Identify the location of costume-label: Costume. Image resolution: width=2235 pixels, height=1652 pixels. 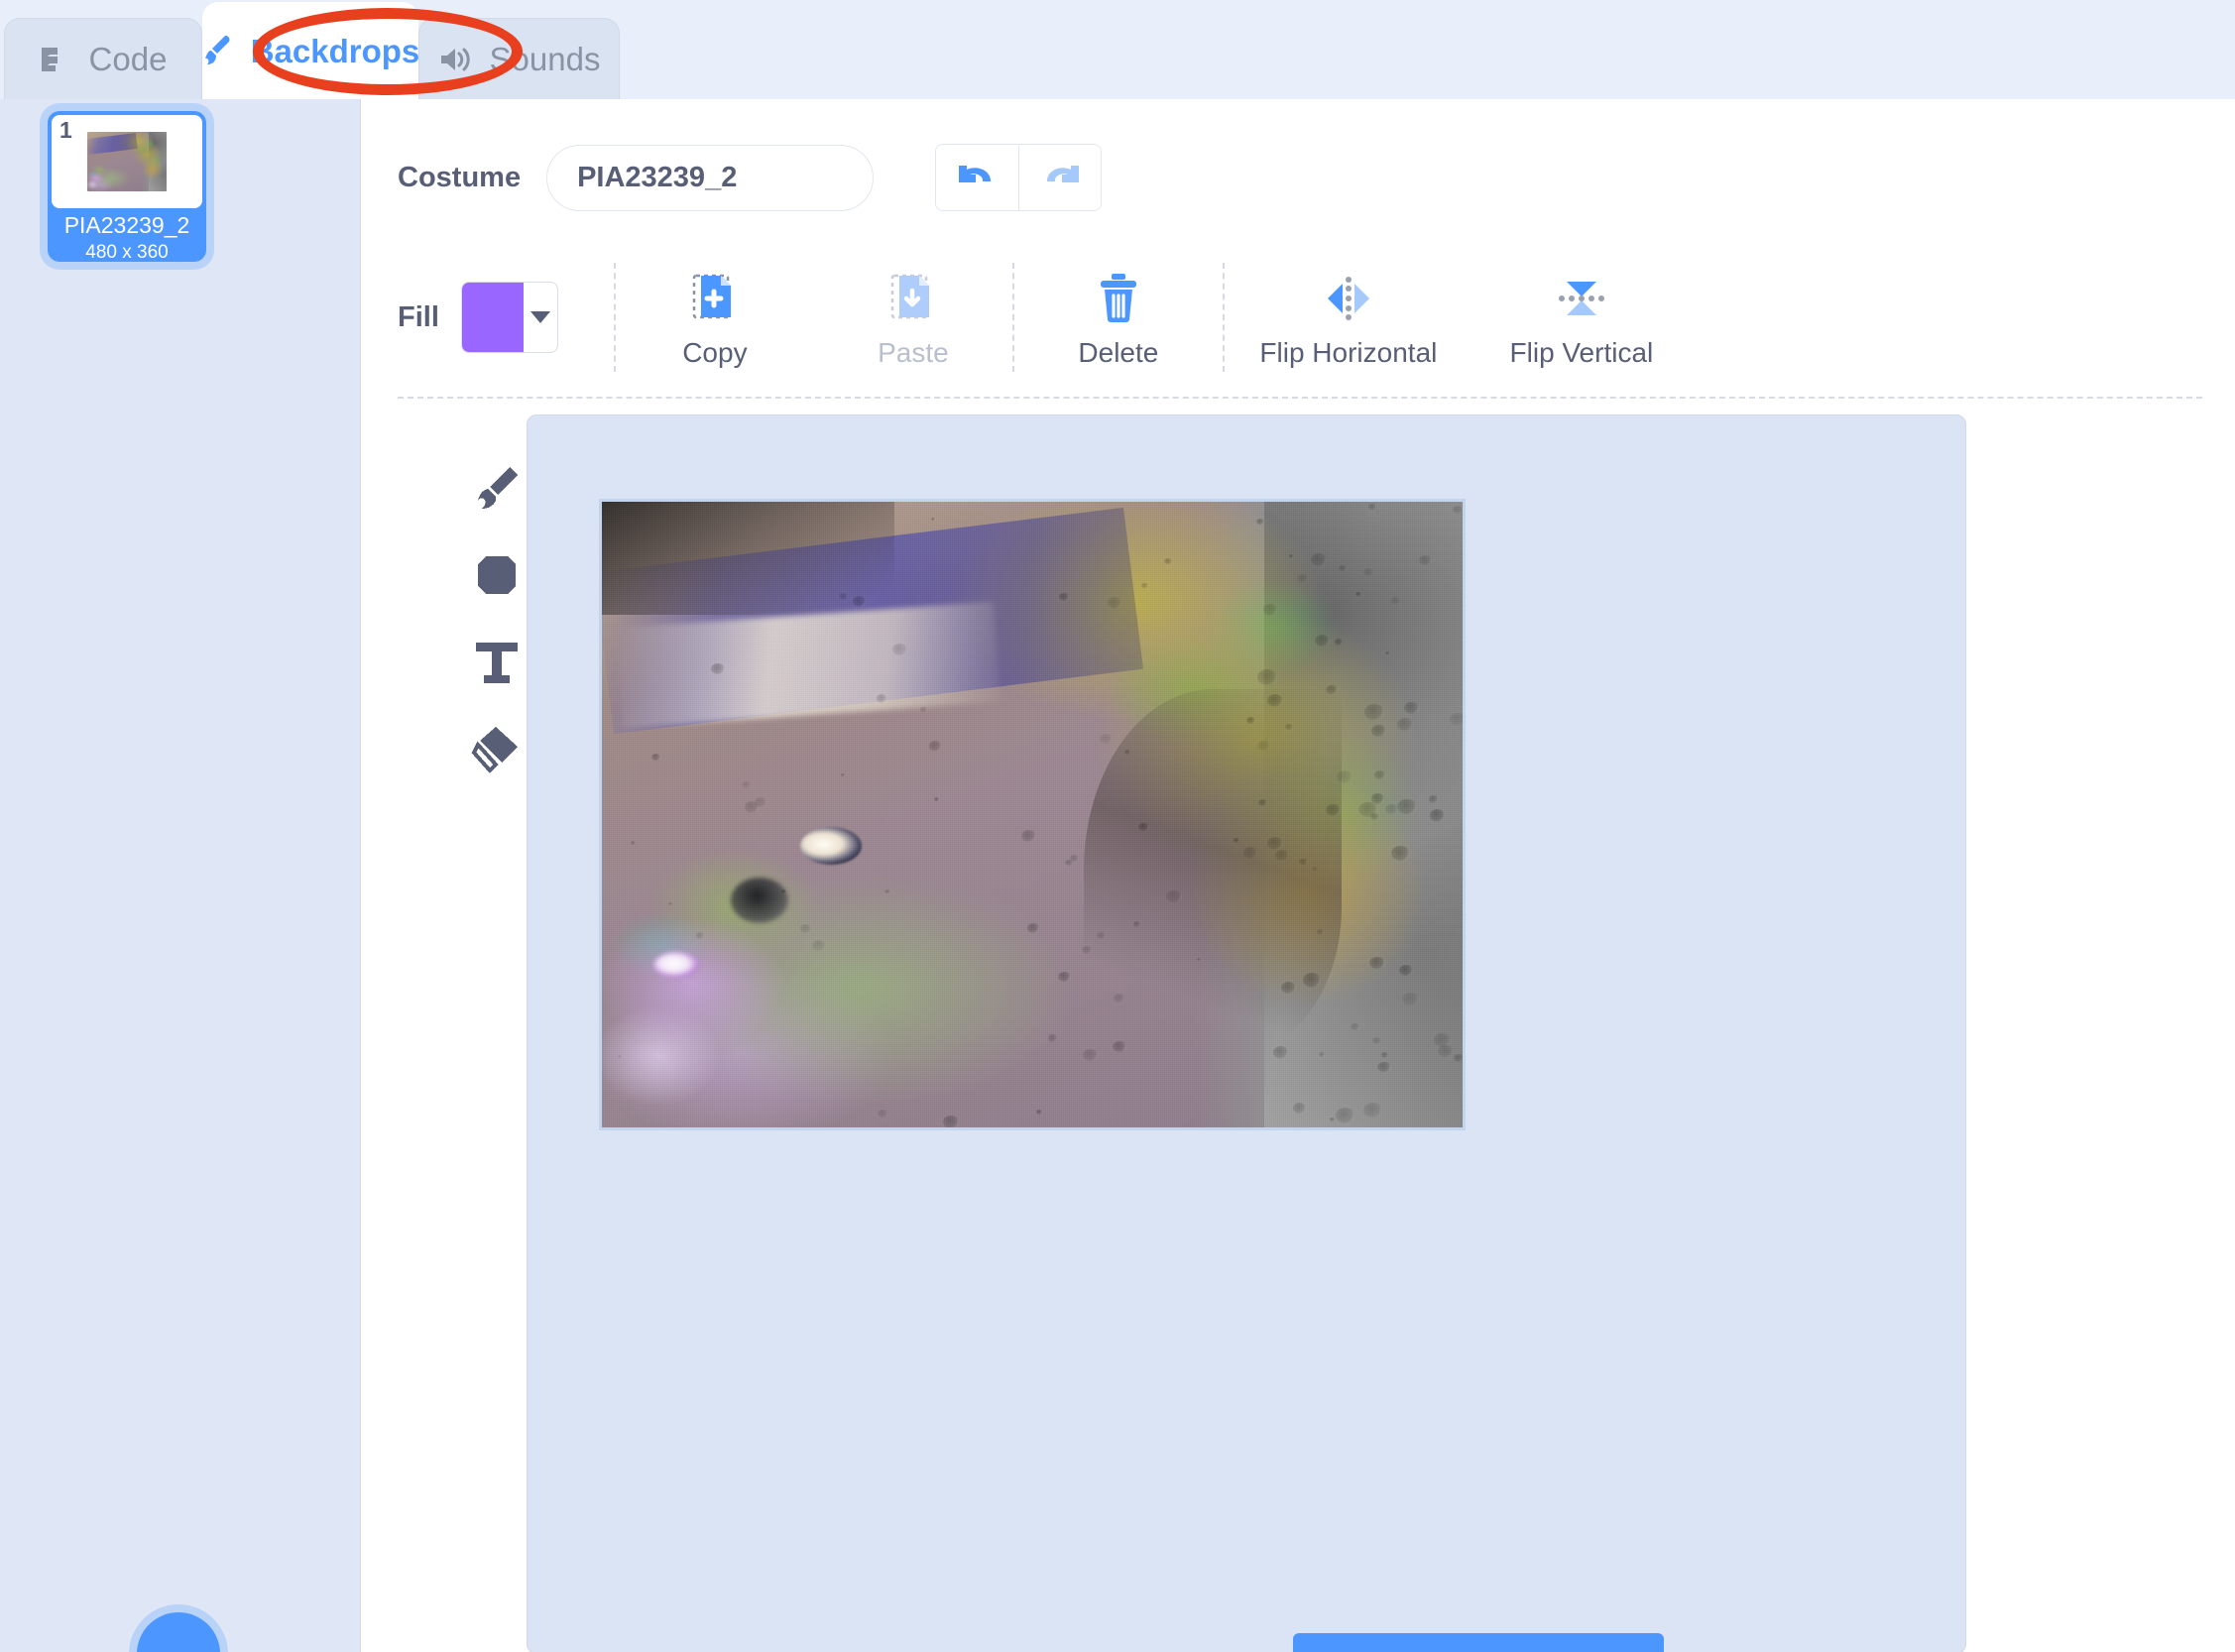
(460, 177).